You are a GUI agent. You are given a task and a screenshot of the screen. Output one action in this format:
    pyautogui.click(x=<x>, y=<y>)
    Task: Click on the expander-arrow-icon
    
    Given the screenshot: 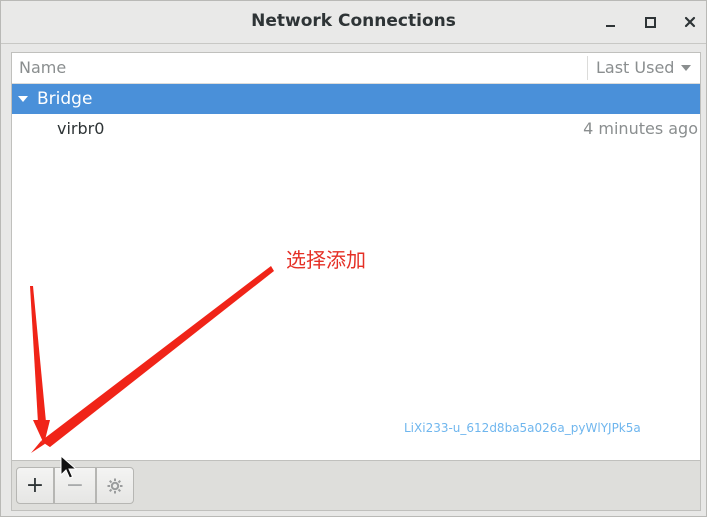 What is the action you would take?
    pyautogui.click(x=23, y=99)
    